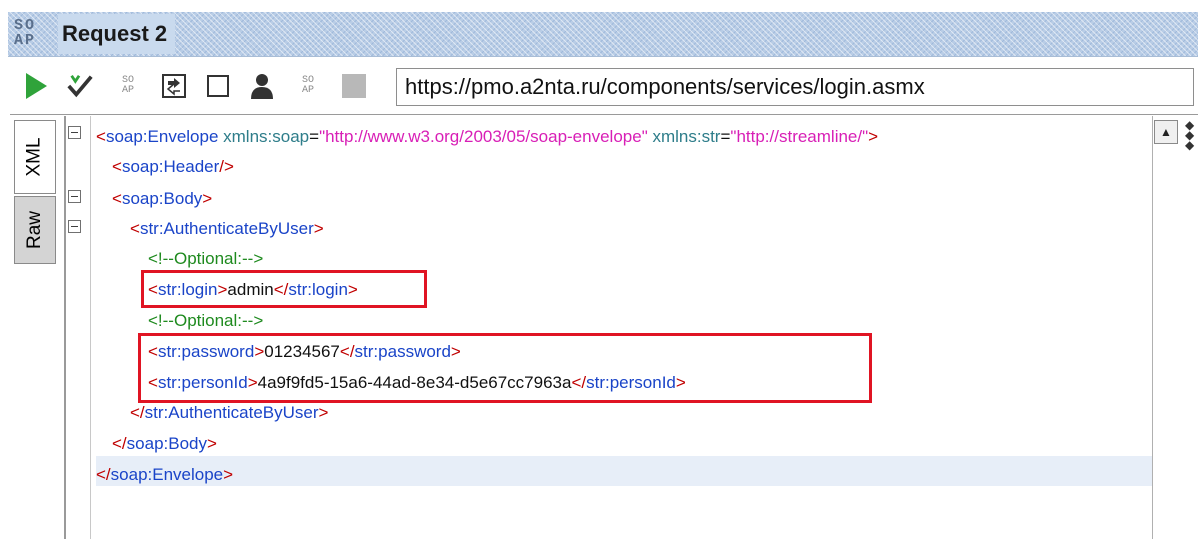 This screenshot has height=540, width=1198. What do you see at coordinates (603, 34) in the screenshot?
I see `title-bar-background` at bounding box center [603, 34].